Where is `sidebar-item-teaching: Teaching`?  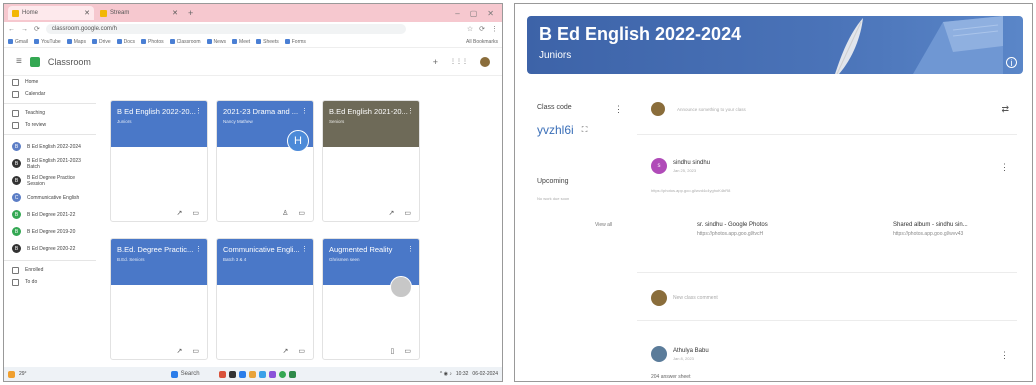
sidebar-item-teaching: Teaching is located at coordinates (50, 113).